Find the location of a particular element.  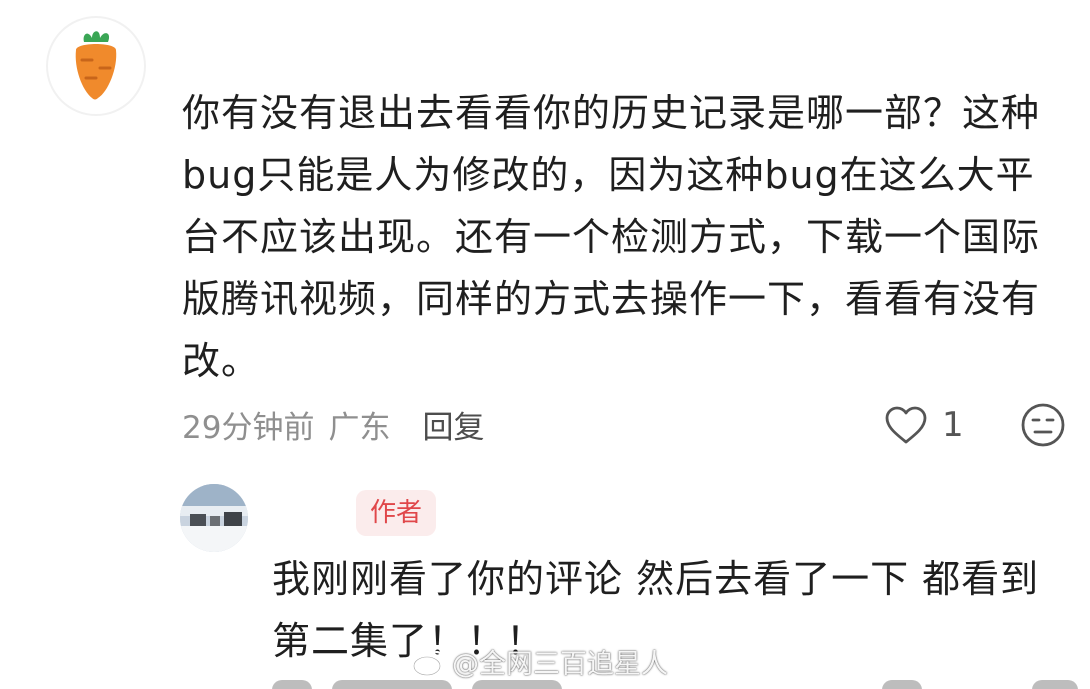

comment-line: 台不应该出现。还有一个检测方式，下载一个国际 is located at coordinates (611, 237).